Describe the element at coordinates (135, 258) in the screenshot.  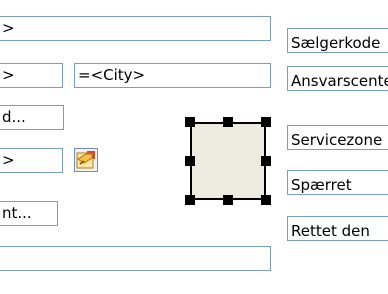
I see `field-row6` at that location.